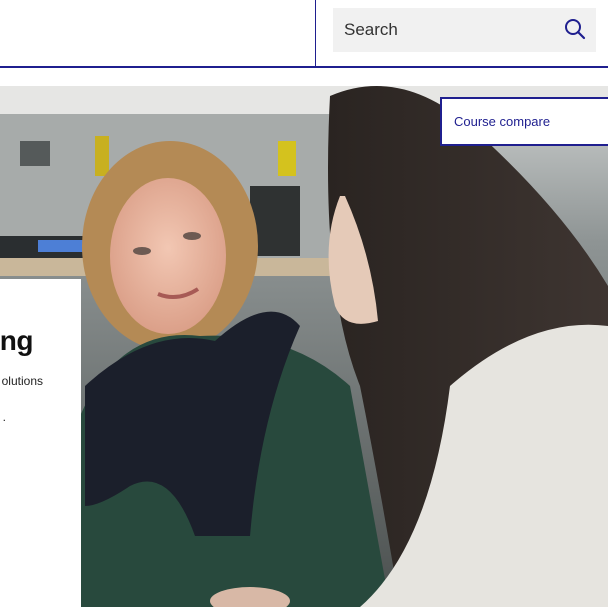 The image size is (608, 607). I want to click on course-compare-button: Course compare, so click(524, 121).